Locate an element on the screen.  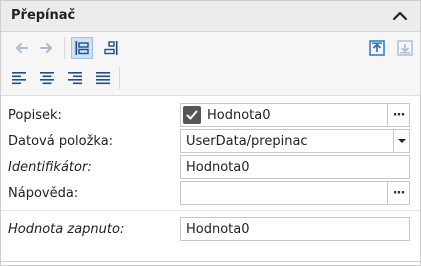
hodnota-zapnuto-value: Hodnota0 is located at coordinates (218, 229).